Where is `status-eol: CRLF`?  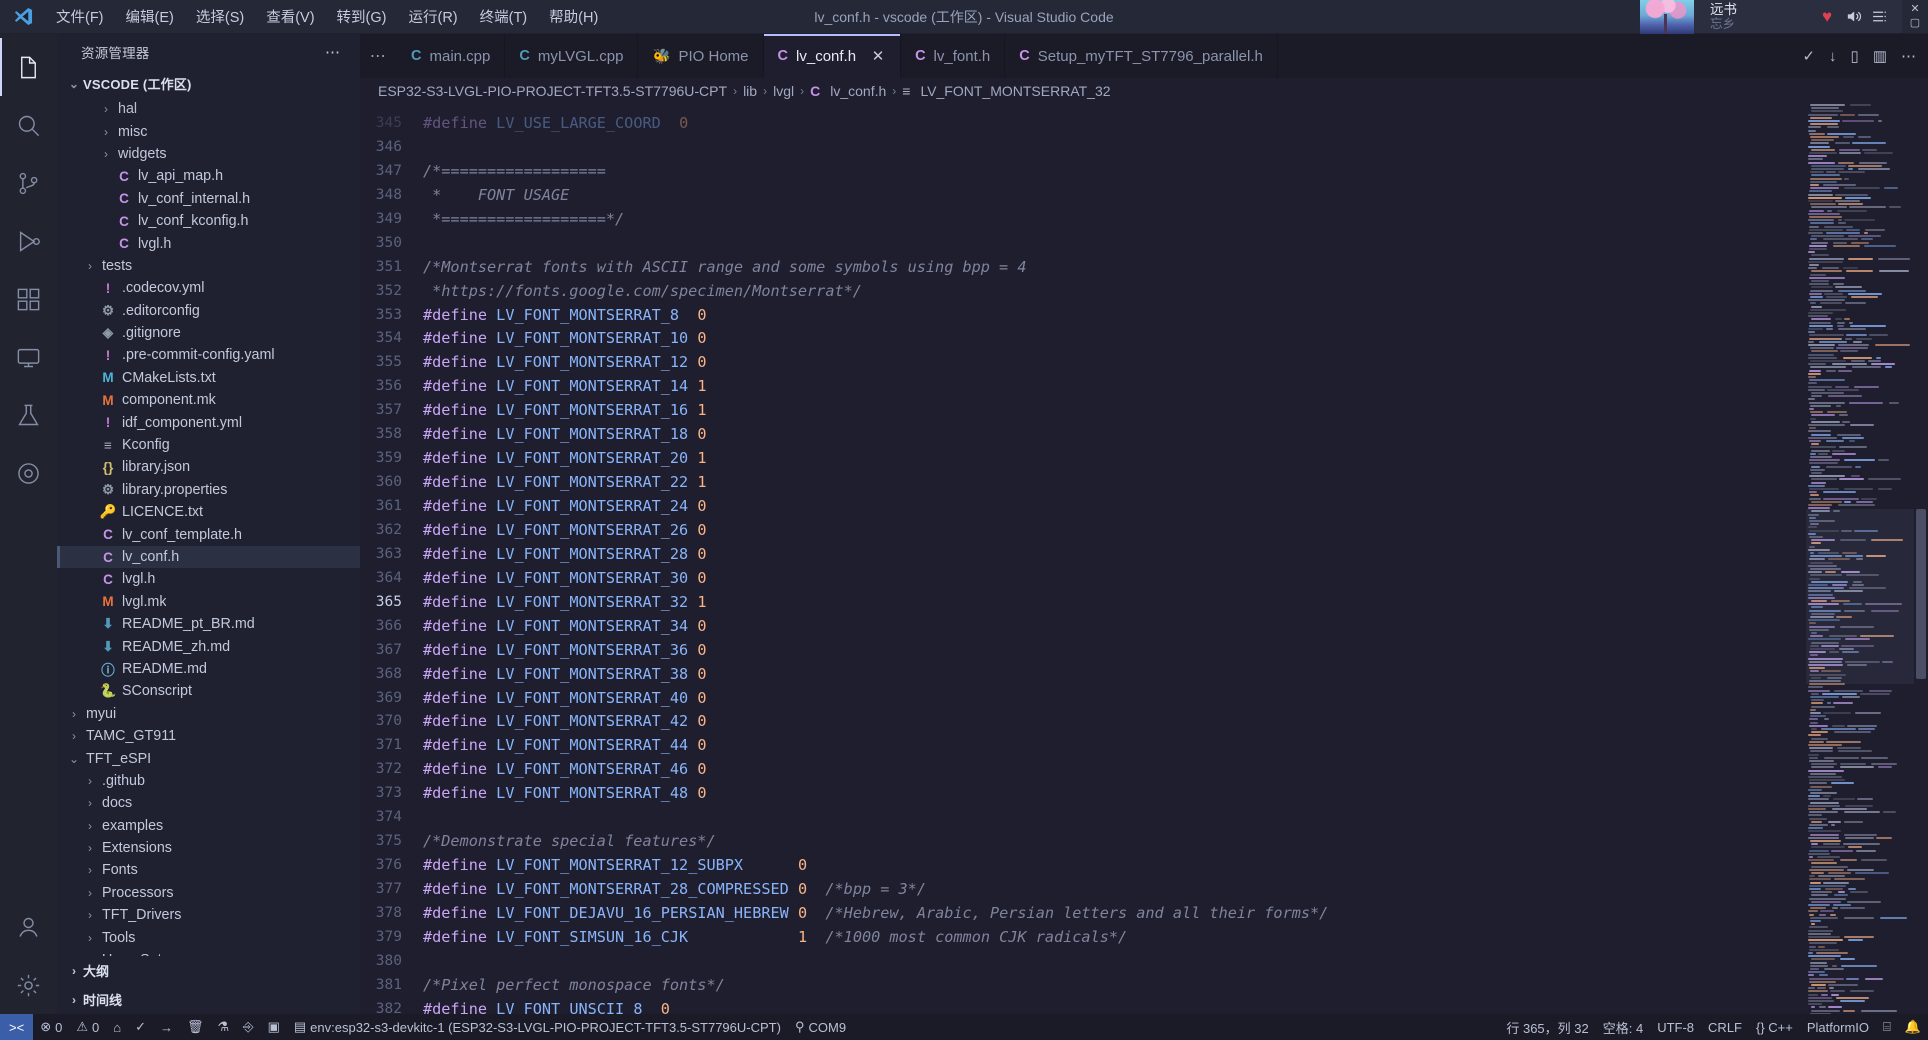
status-eol: CRLF is located at coordinates (1725, 1027).